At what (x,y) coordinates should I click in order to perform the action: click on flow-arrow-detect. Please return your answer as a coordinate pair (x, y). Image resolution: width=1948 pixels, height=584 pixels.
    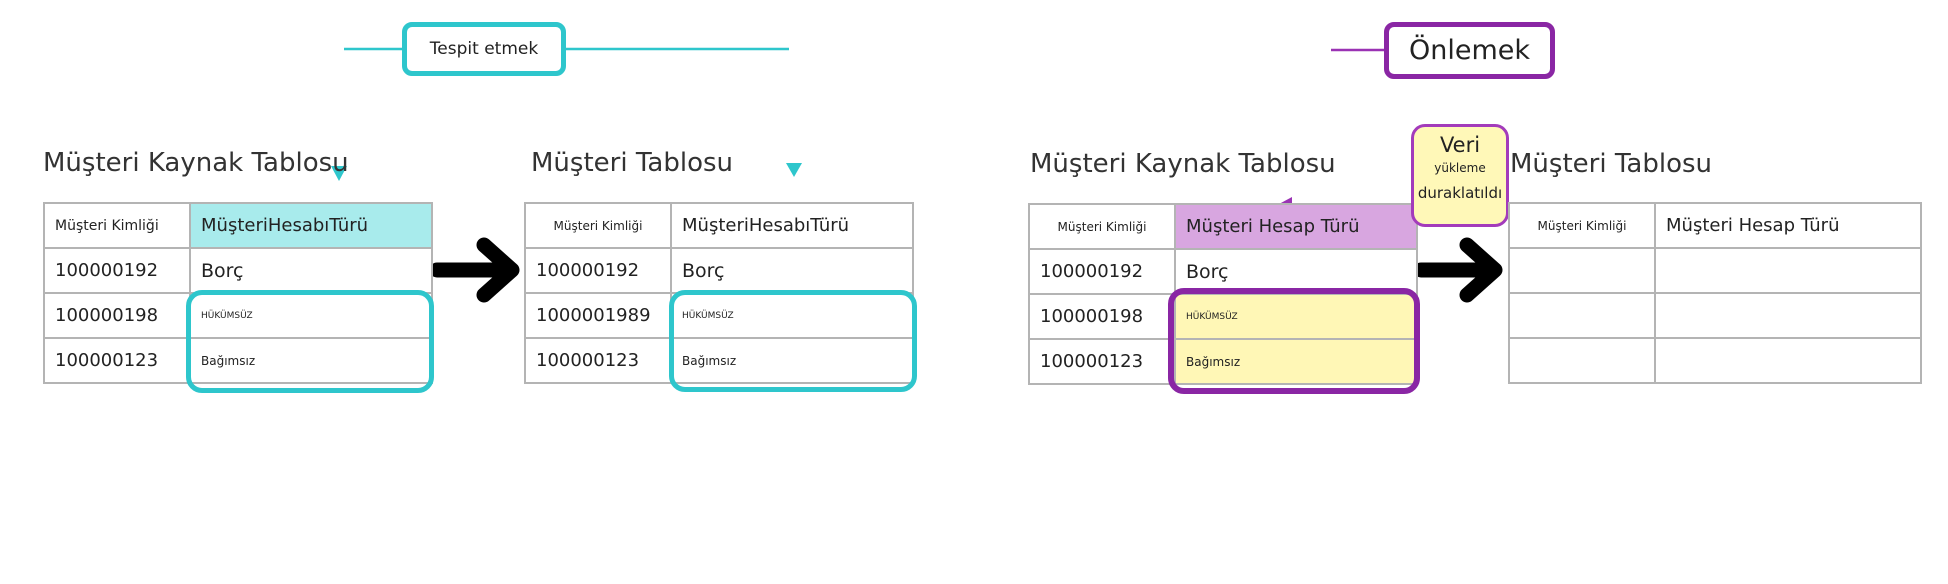
    Looking at the image, I should click on (474, 270).